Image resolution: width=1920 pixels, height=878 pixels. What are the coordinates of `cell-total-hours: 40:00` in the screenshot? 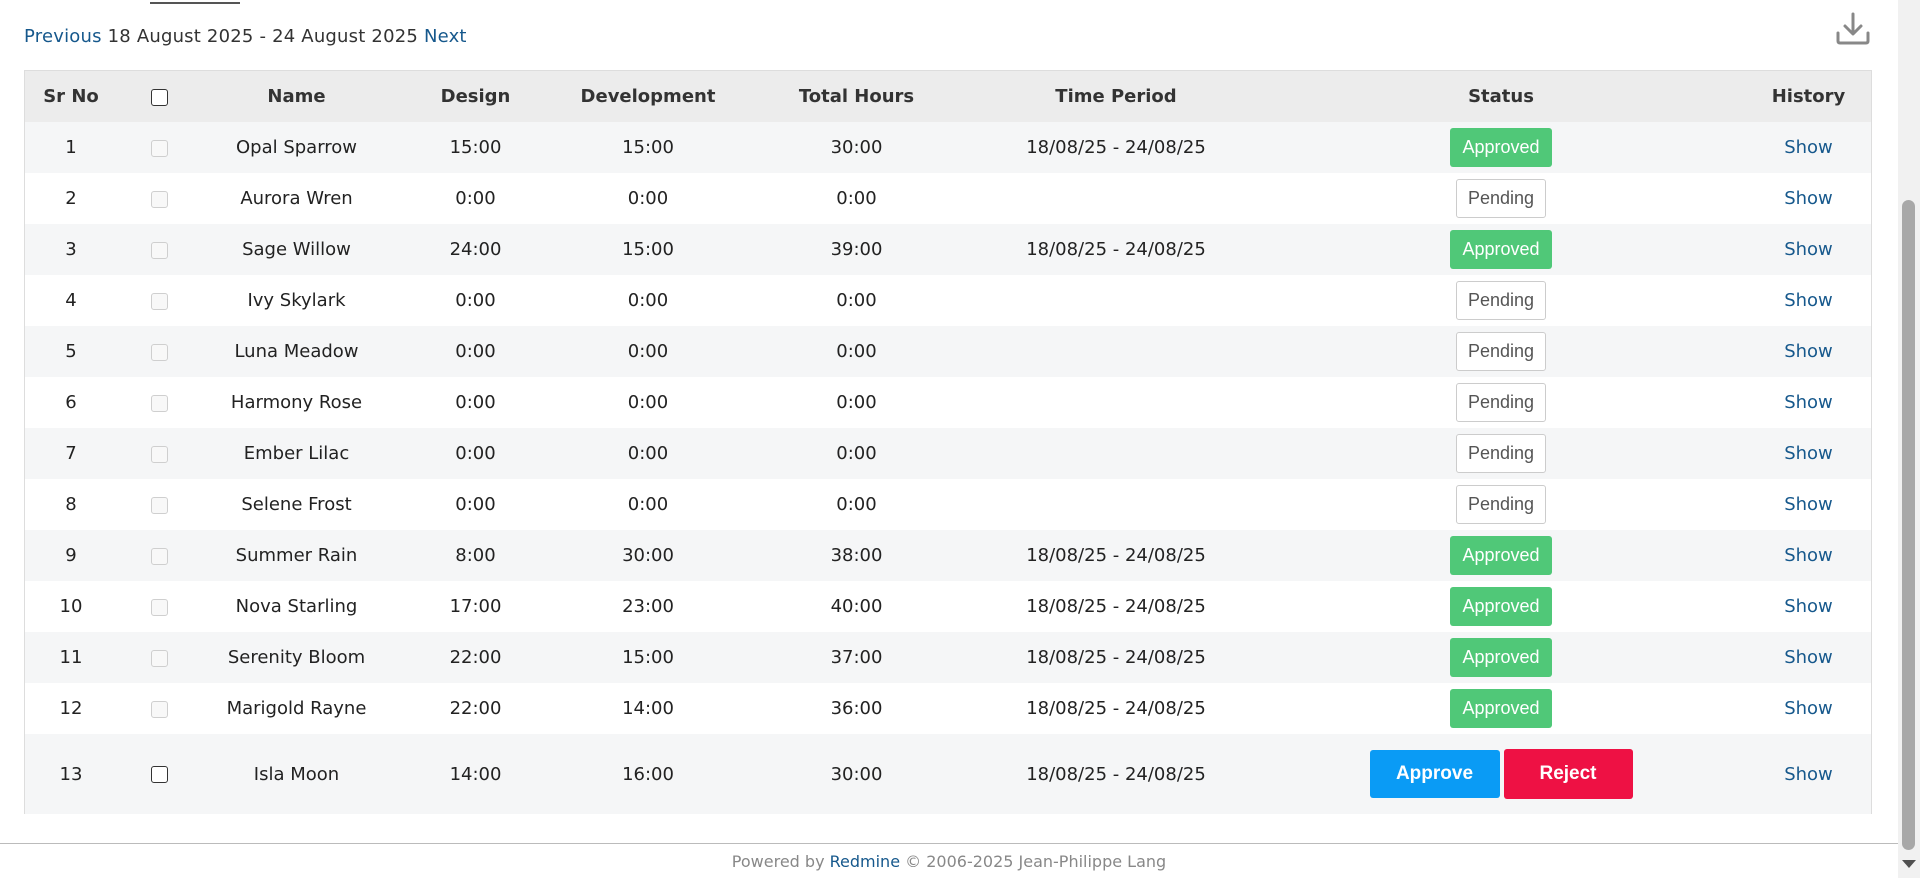 It's located at (856, 606).